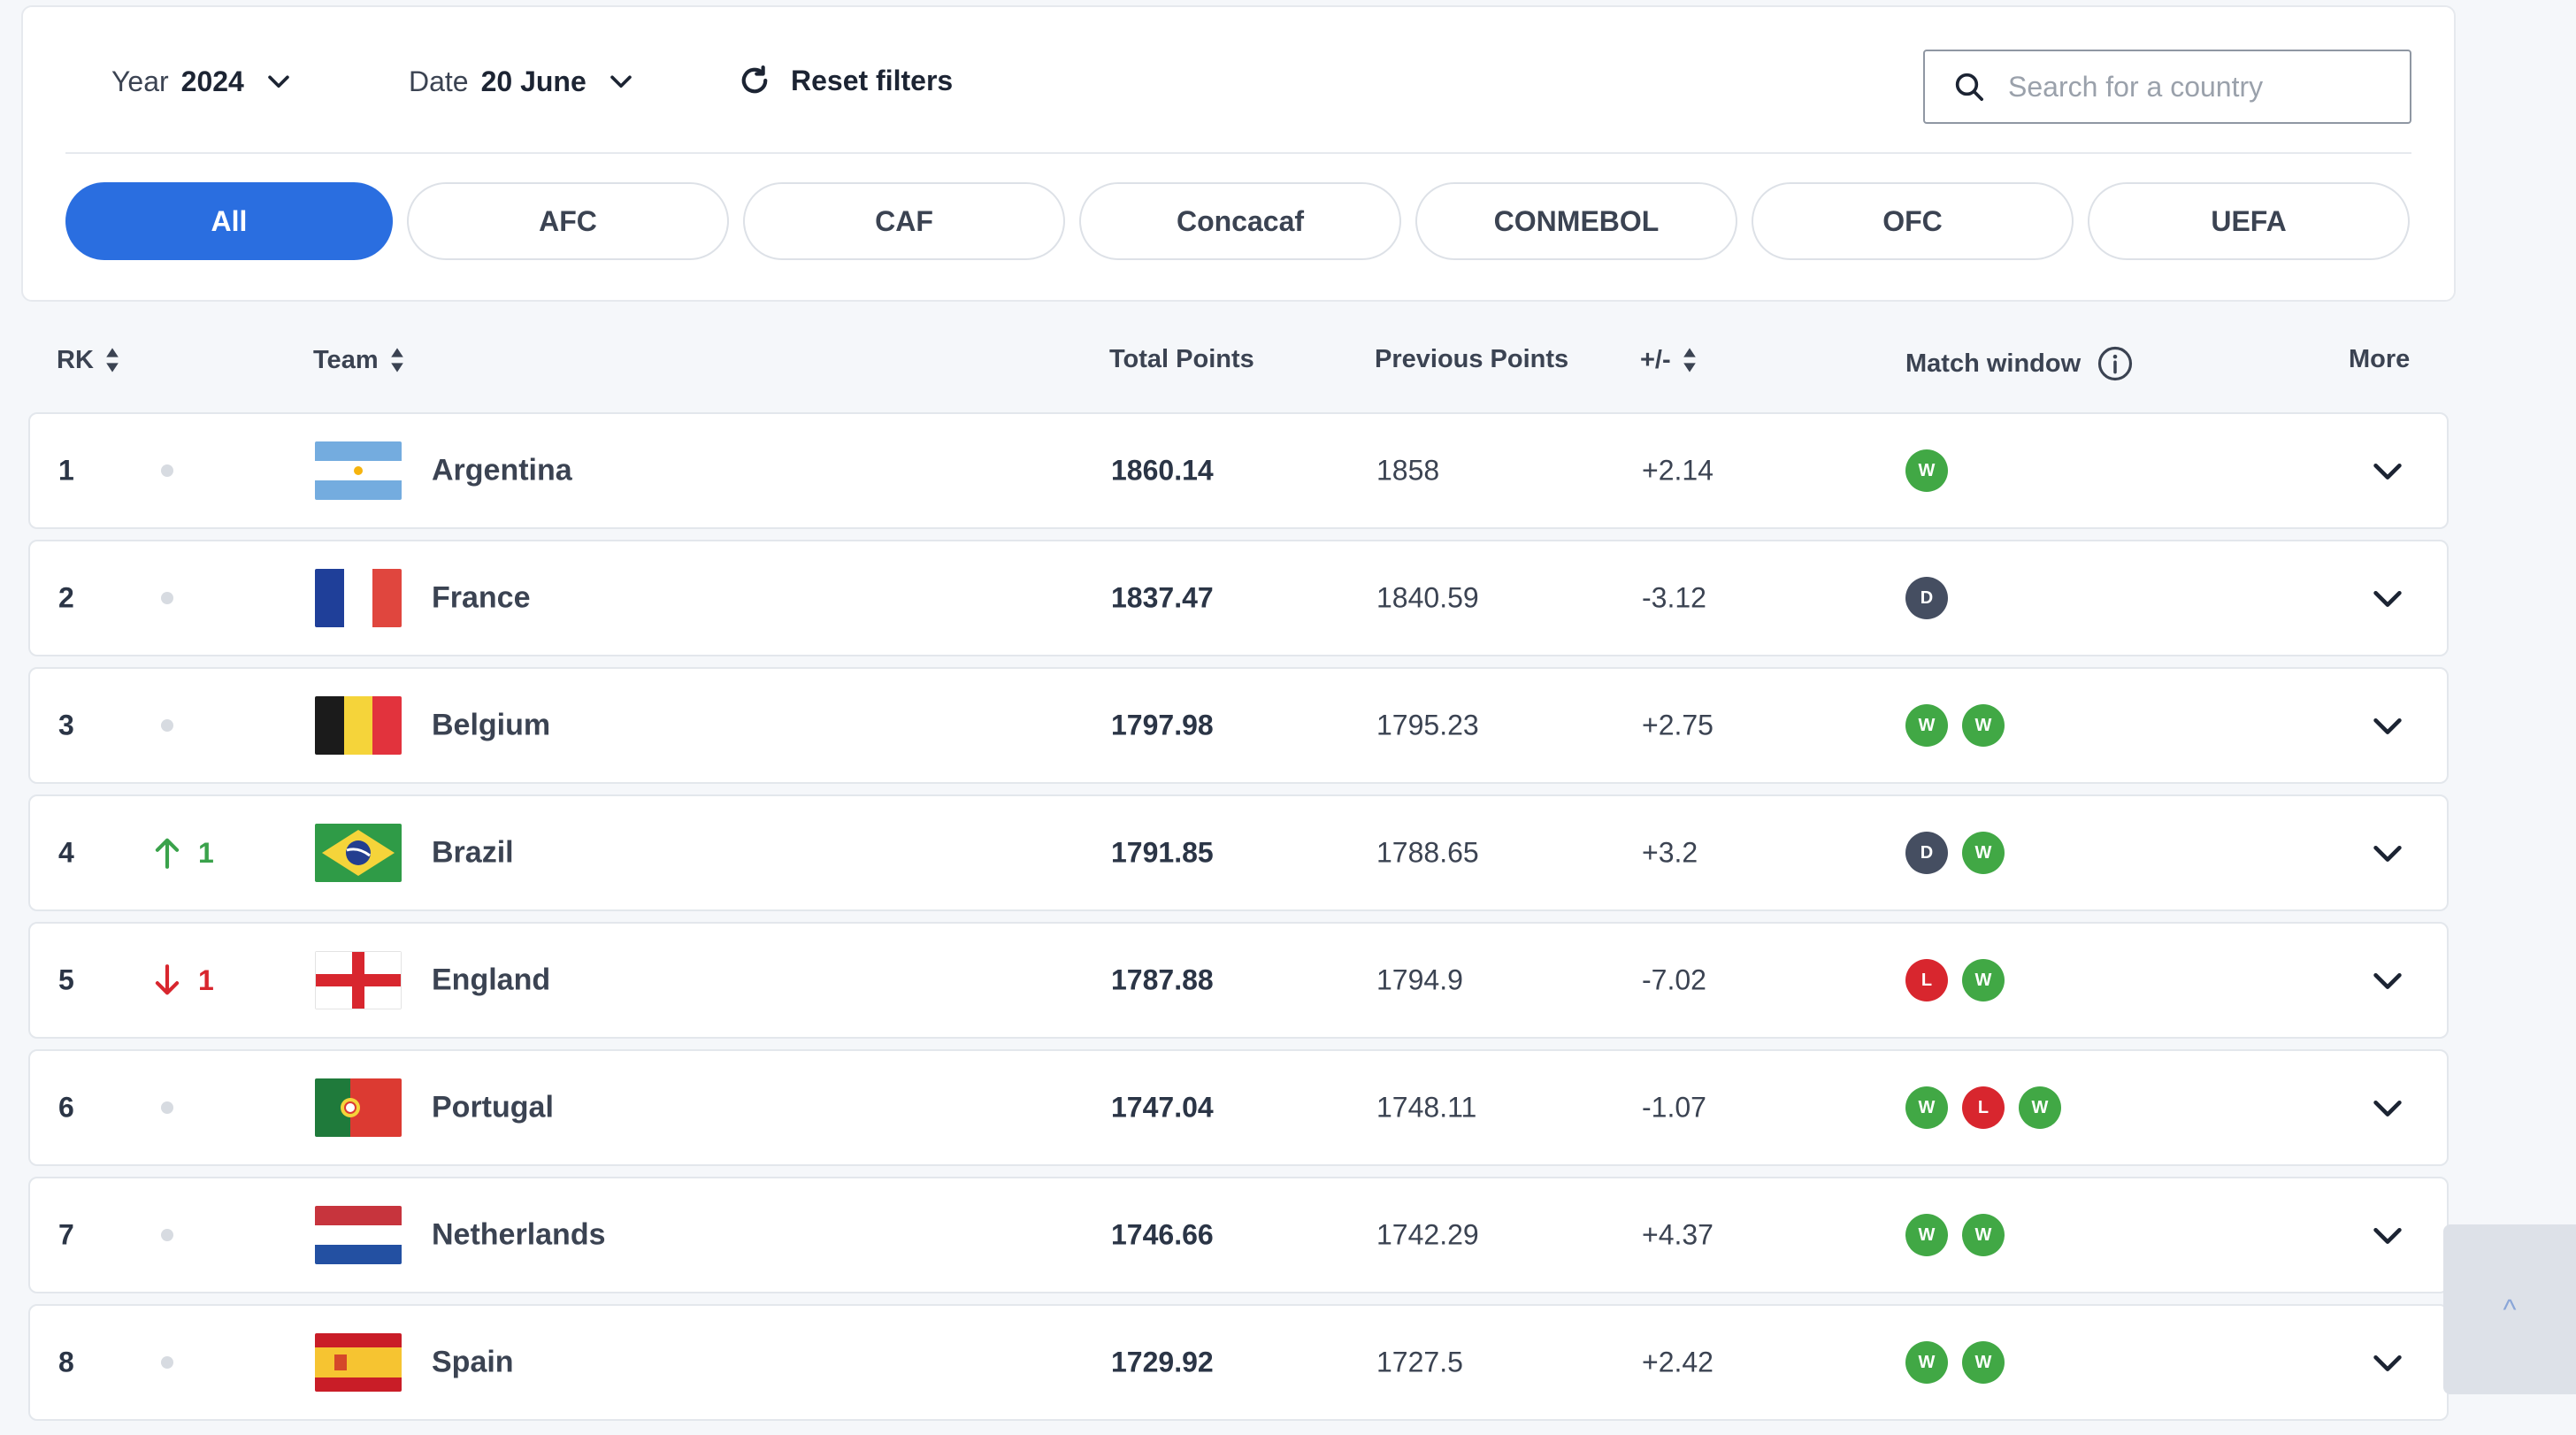 The width and height of the screenshot is (2576, 1435). I want to click on flag-belgium, so click(358, 726).